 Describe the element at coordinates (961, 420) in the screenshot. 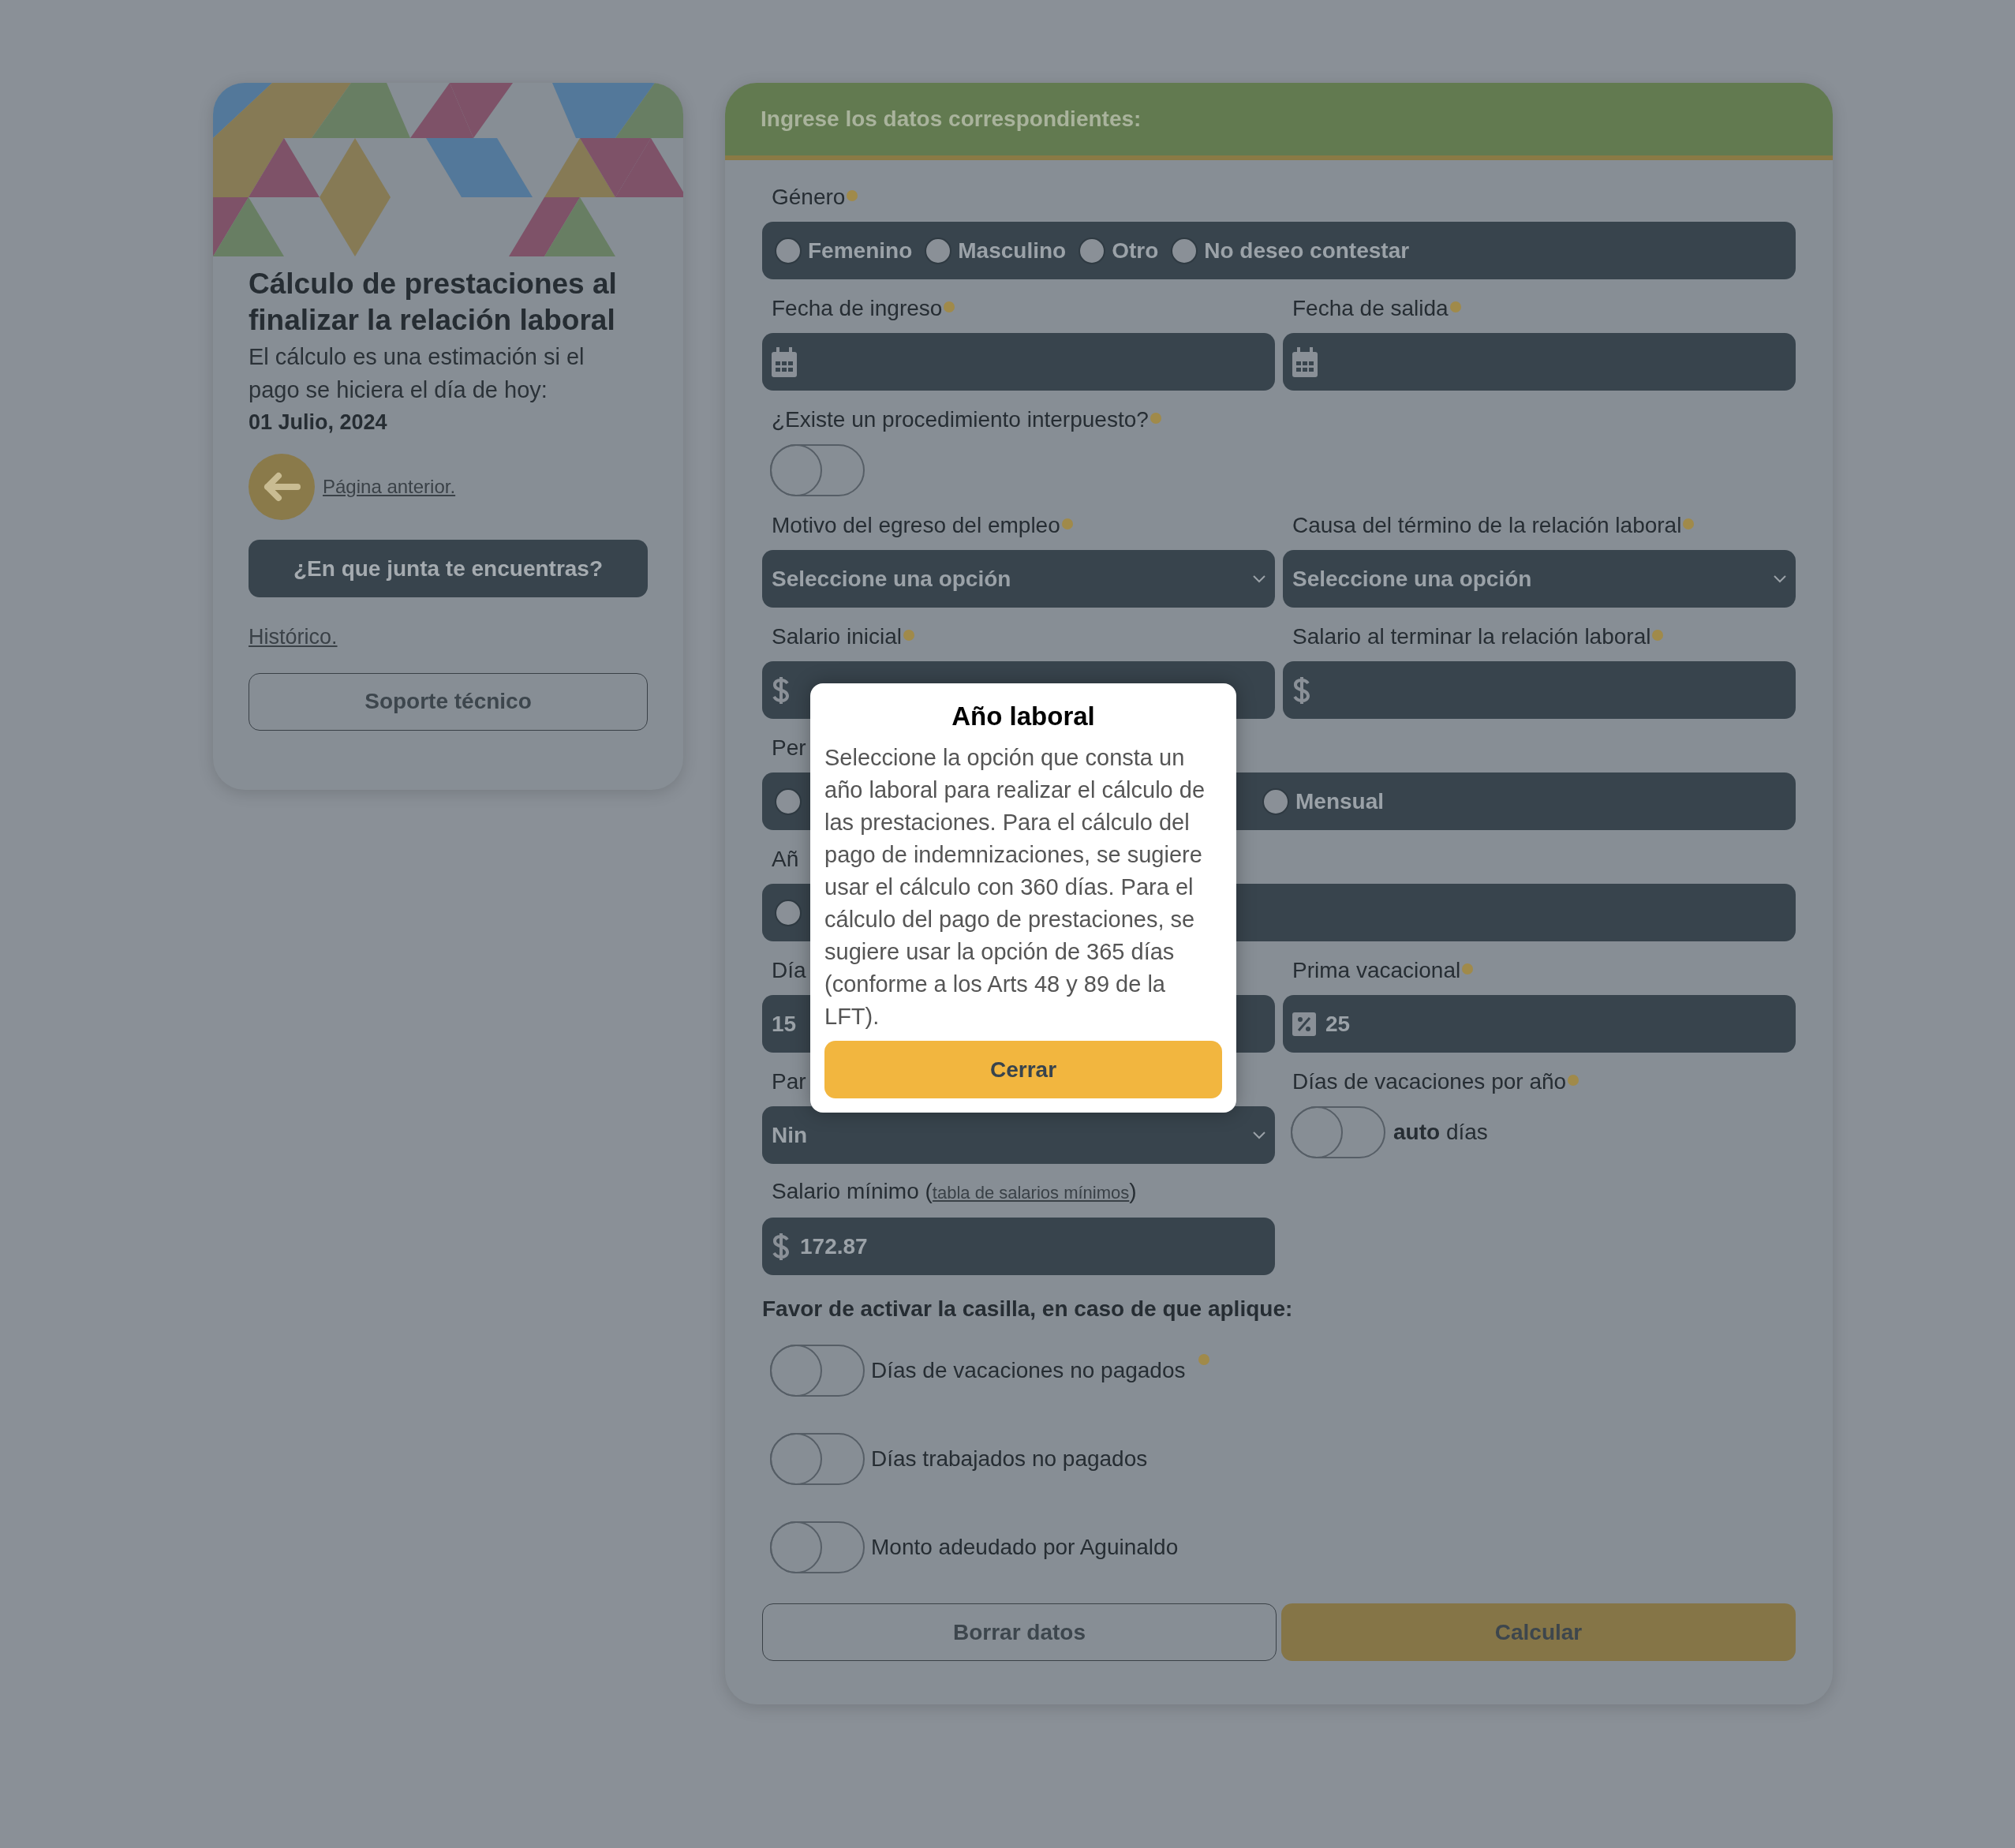

I see `field-label: ¿Existe un procedimiento interpuesto?` at that location.